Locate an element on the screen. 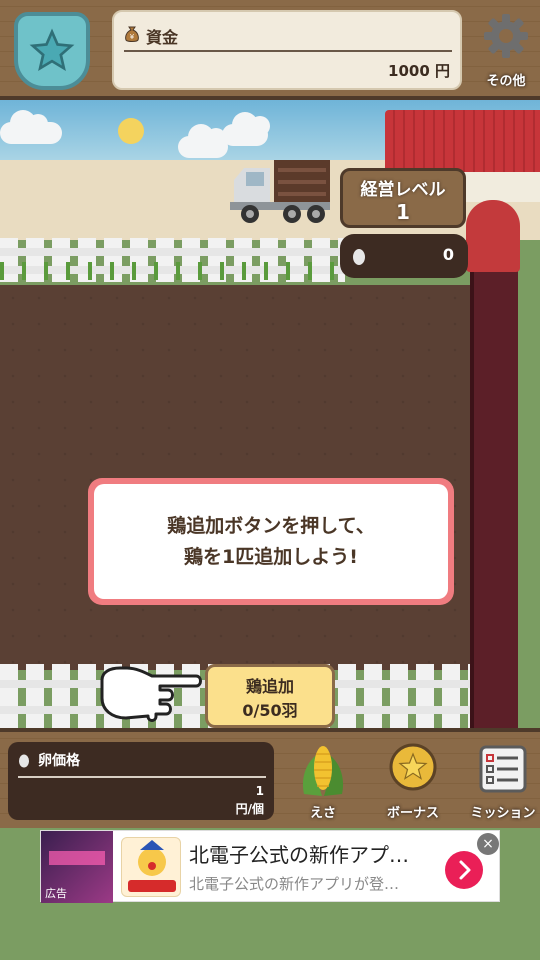 The width and height of the screenshot is (540, 960). ad-banner: 広告 北電子公式の新作アプ… 北電子公式の新作アプリが登… × is located at coordinates (270, 866).